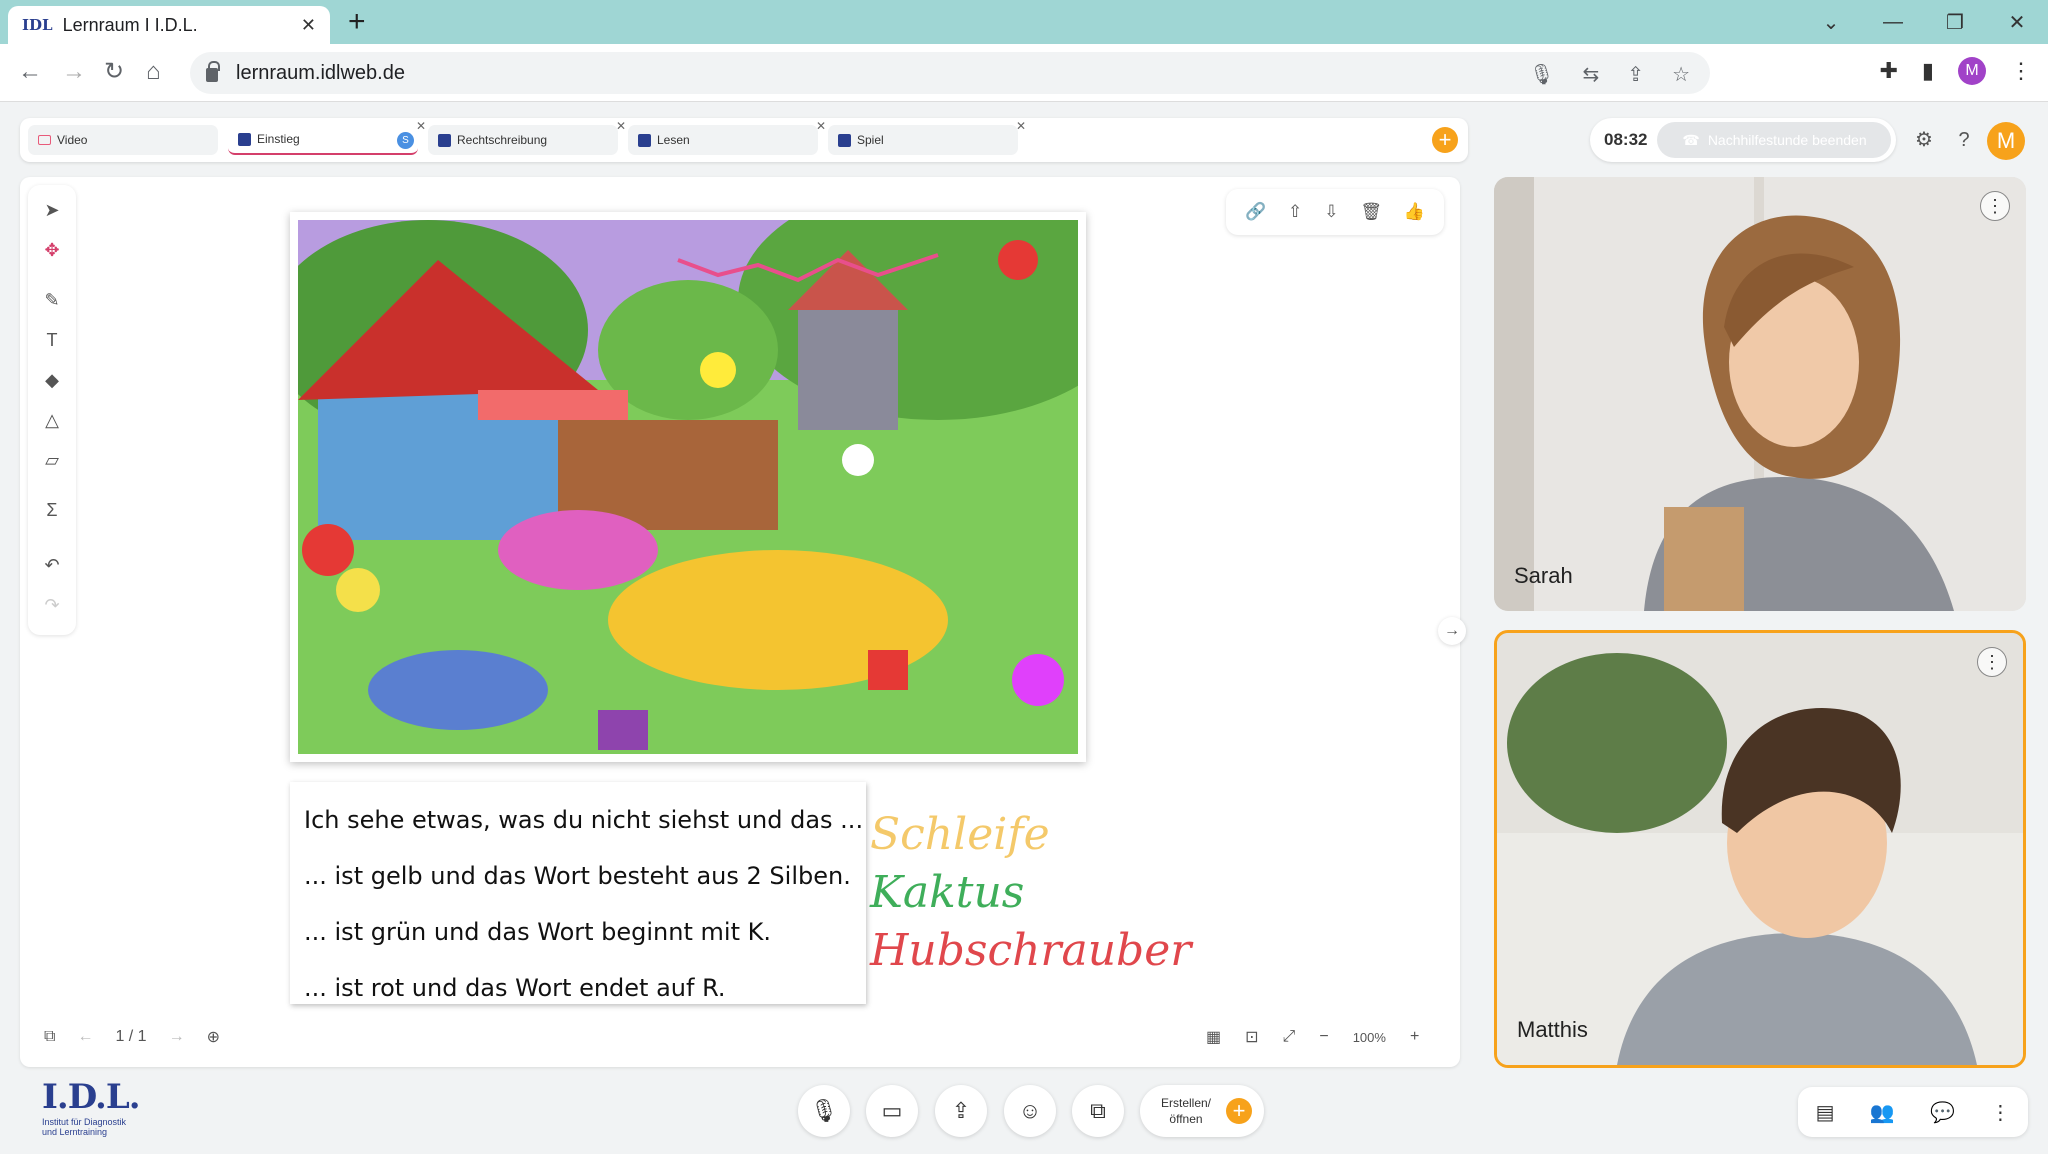 The height and width of the screenshot is (1154, 2048). I want to click on tab-user-badge: S, so click(405, 140).